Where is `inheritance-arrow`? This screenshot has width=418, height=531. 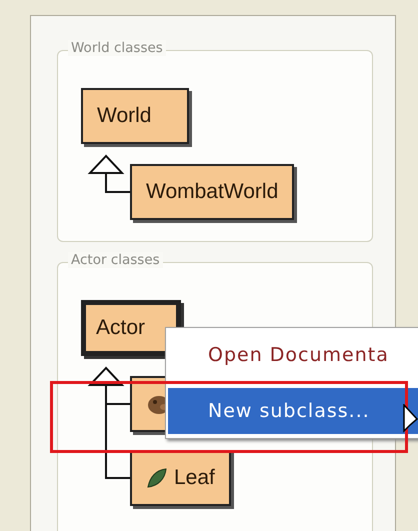
inheritance-arrow is located at coordinates (109, 173).